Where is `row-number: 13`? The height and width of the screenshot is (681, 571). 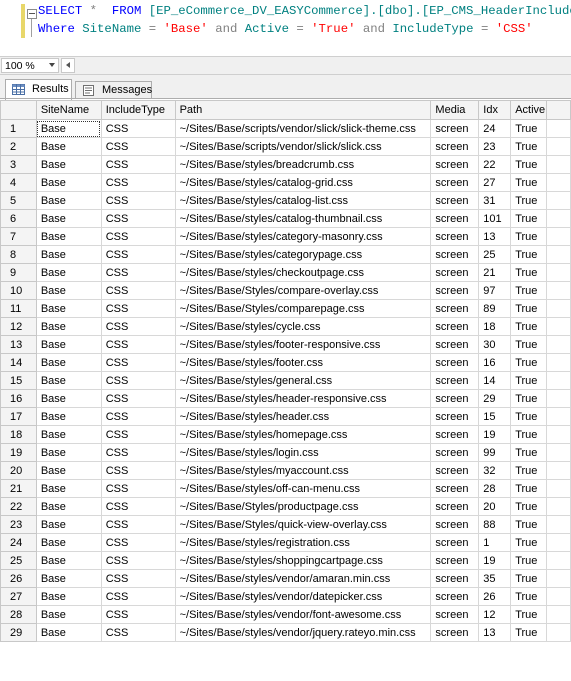 row-number: 13 is located at coordinates (18, 344).